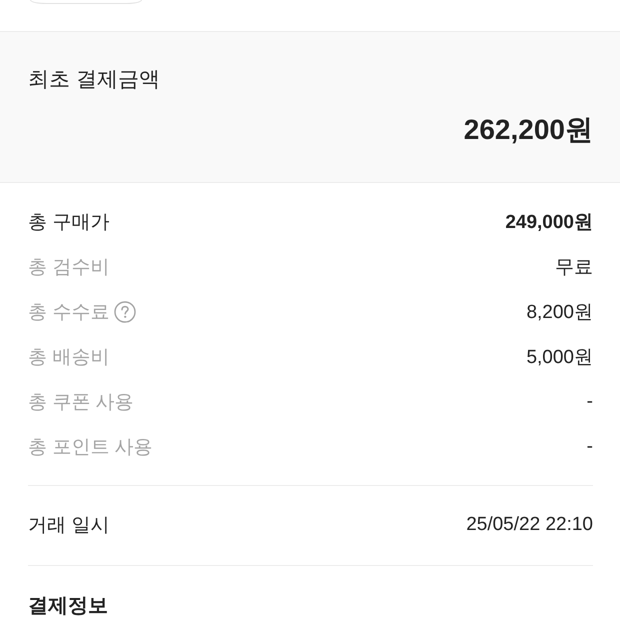  Describe the element at coordinates (529, 525) in the screenshot. I see `row-value: 25/05/22 22:10` at that location.